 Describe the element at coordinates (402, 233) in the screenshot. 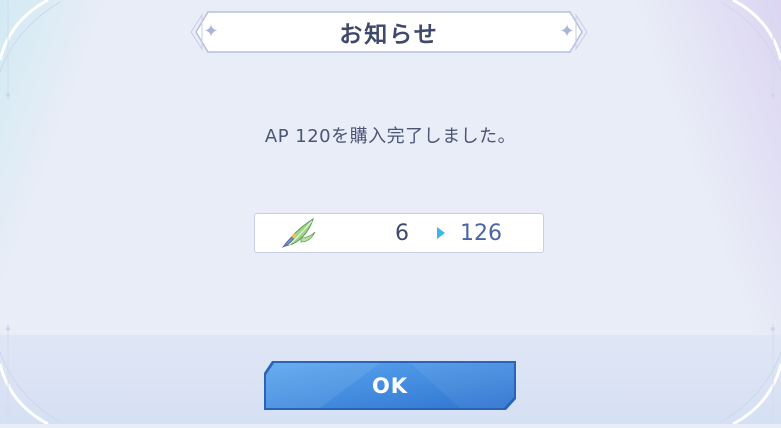

I see `ap-before-value: 6` at that location.